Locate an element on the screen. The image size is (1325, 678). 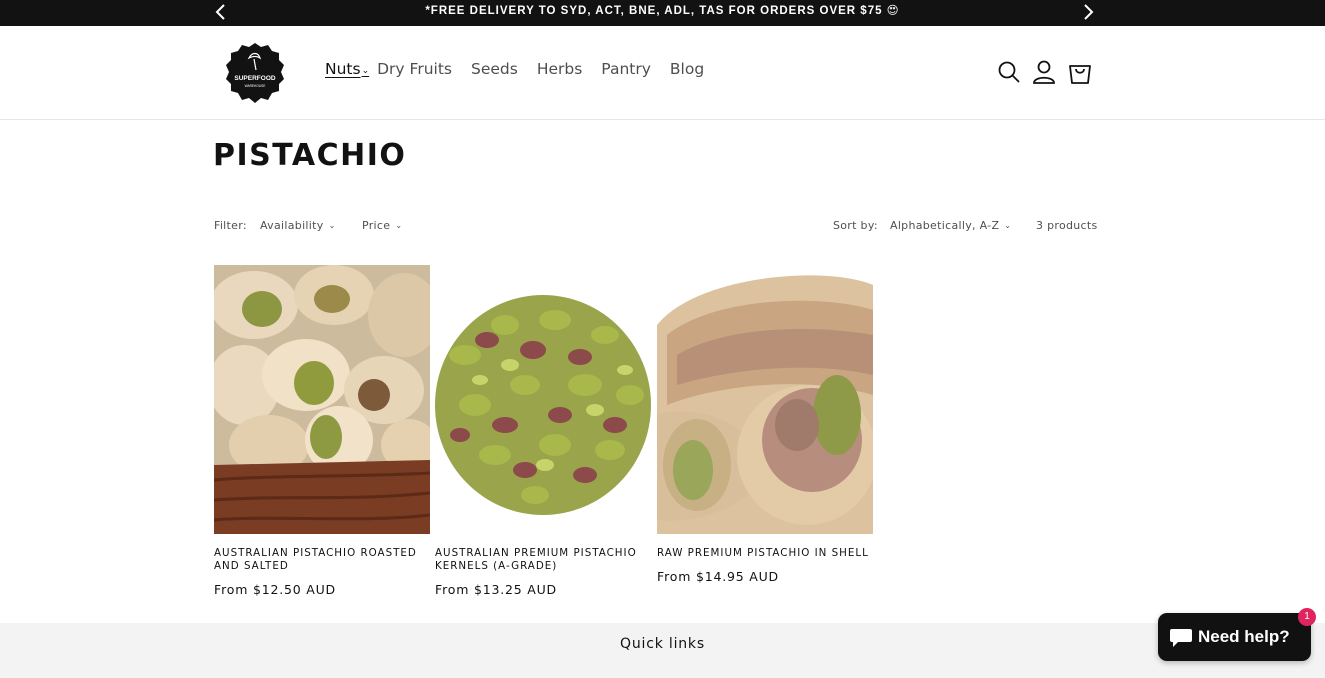
sort-label: Sort by: is located at coordinates (855, 225).